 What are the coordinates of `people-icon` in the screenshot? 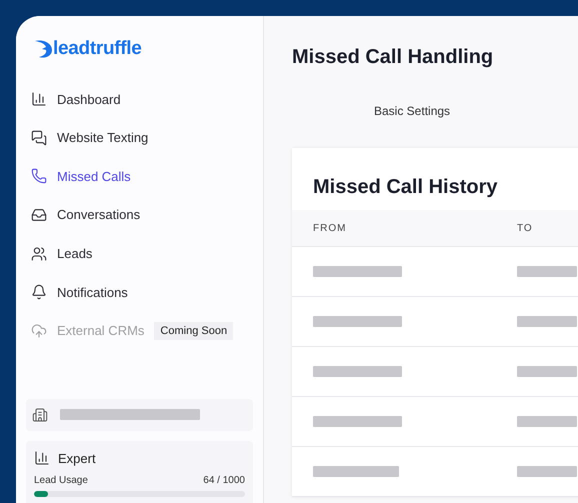 It's located at (39, 254).